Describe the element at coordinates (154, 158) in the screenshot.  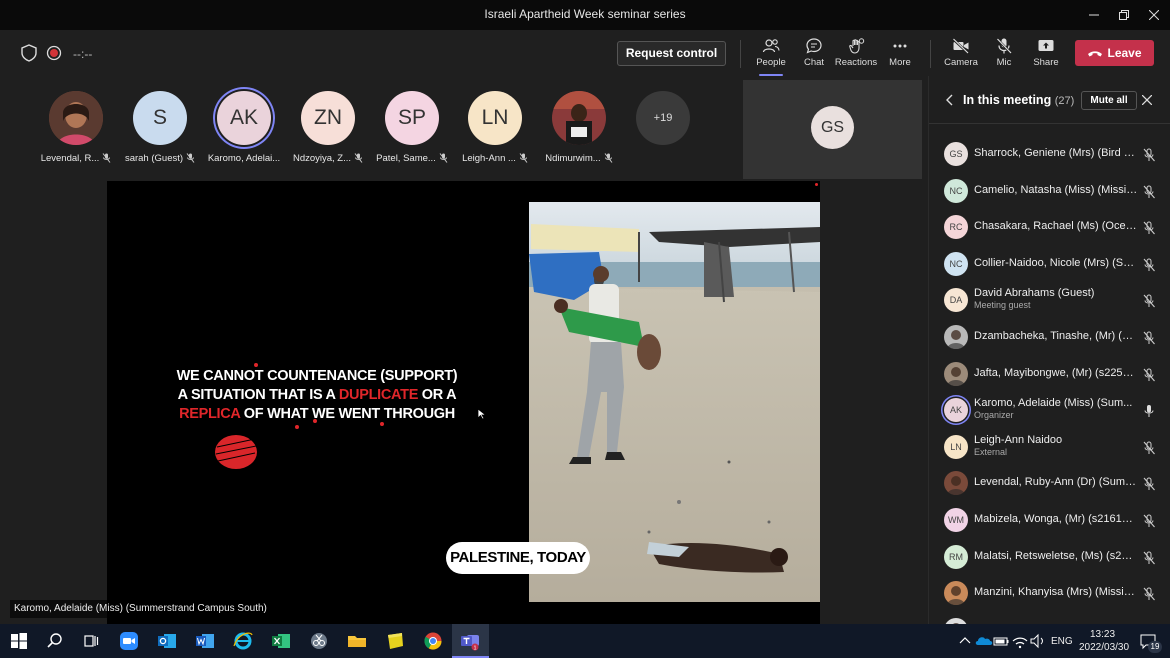
I see `participant-name: sarah (Guest)` at that location.